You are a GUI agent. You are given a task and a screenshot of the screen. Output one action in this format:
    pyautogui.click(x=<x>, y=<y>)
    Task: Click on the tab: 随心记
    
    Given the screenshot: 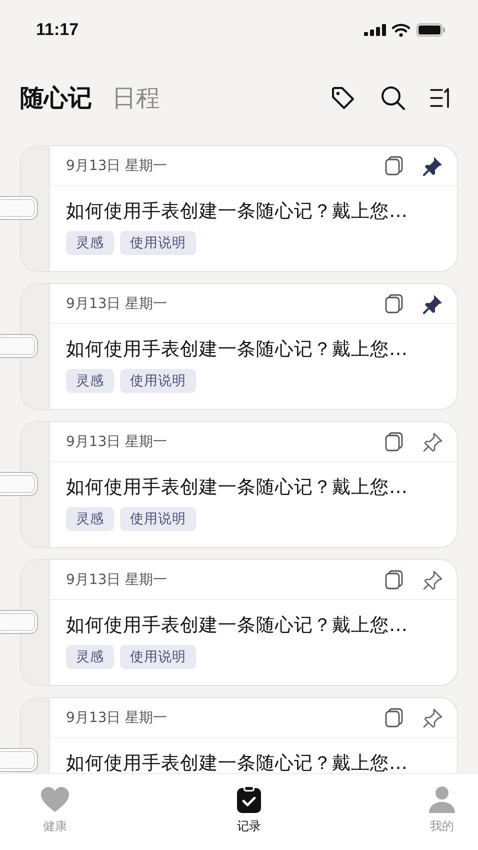 What is the action you would take?
    pyautogui.click(x=56, y=98)
    